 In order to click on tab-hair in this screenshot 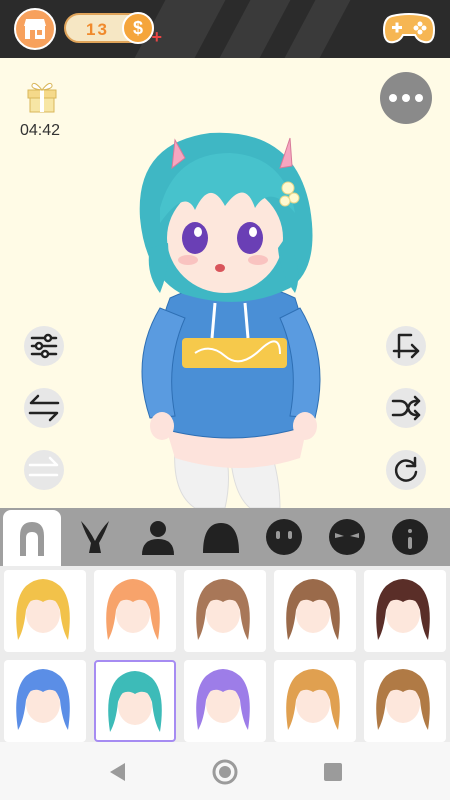, I will do `click(32, 538)`.